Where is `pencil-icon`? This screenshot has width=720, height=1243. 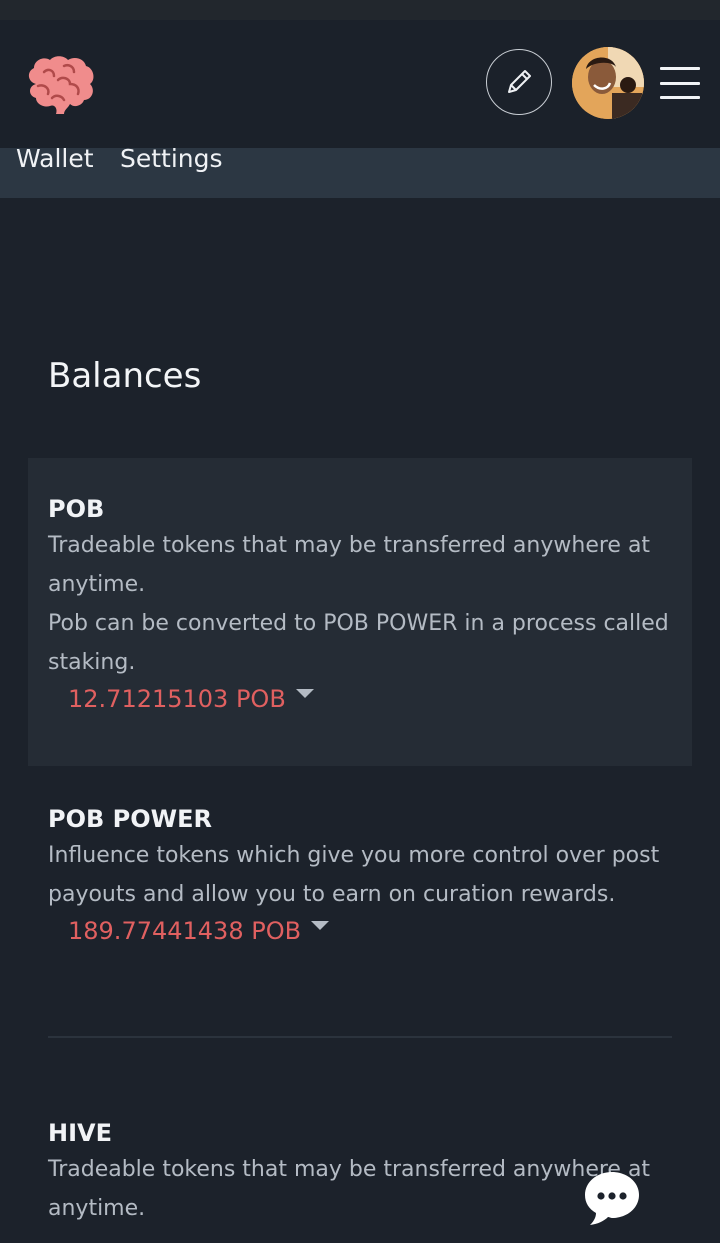
pencil-icon is located at coordinates (519, 81).